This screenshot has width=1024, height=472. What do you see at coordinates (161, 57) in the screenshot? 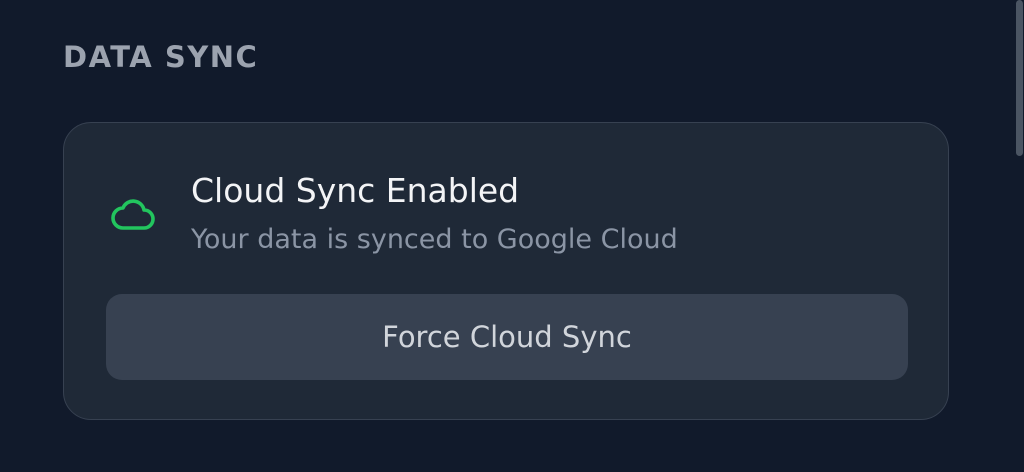
I see `section-title: DATA SYNC` at bounding box center [161, 57].